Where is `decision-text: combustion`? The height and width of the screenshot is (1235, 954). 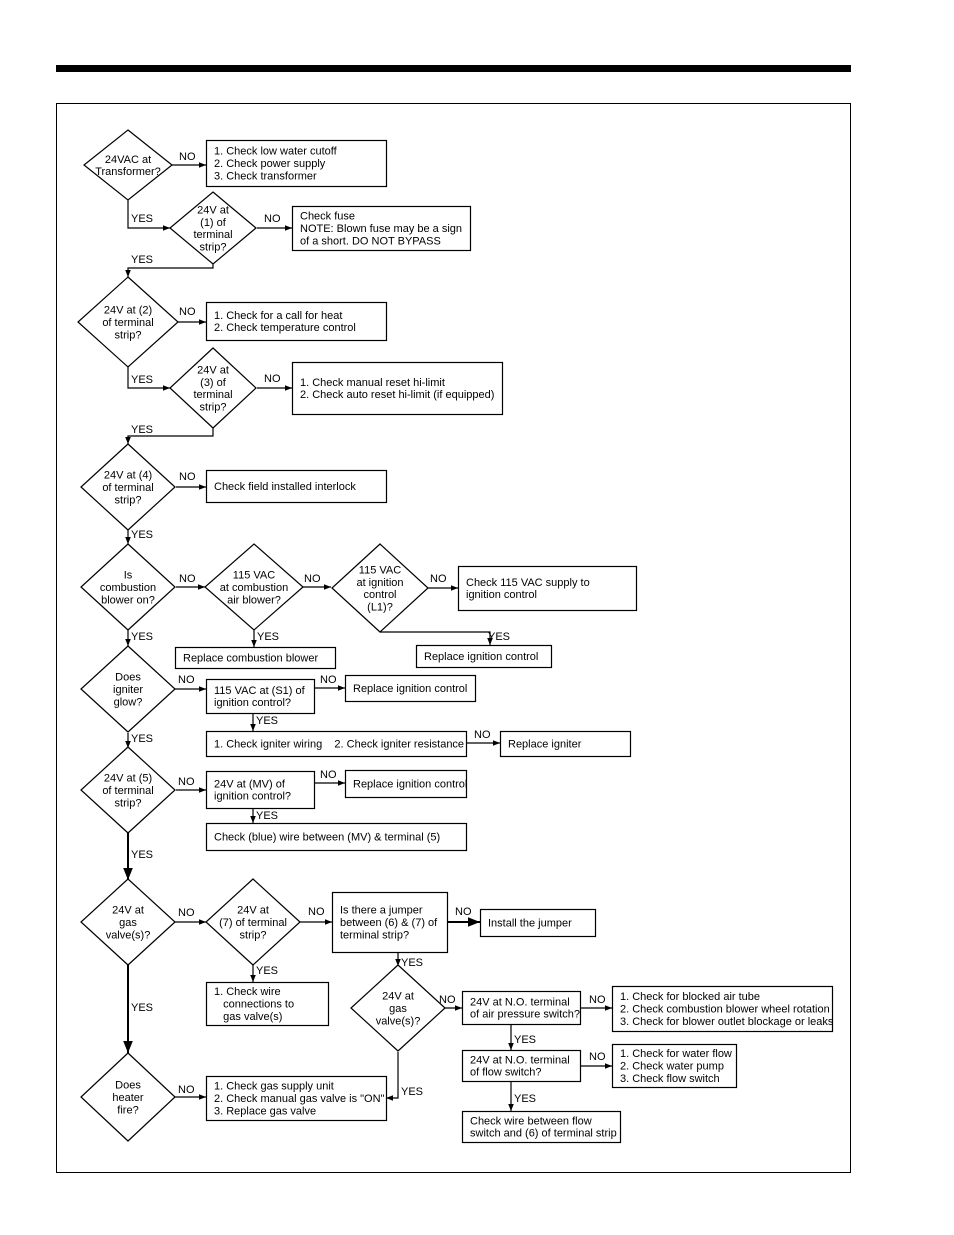
decision-text: combustion is located at coordinates (128, 588).